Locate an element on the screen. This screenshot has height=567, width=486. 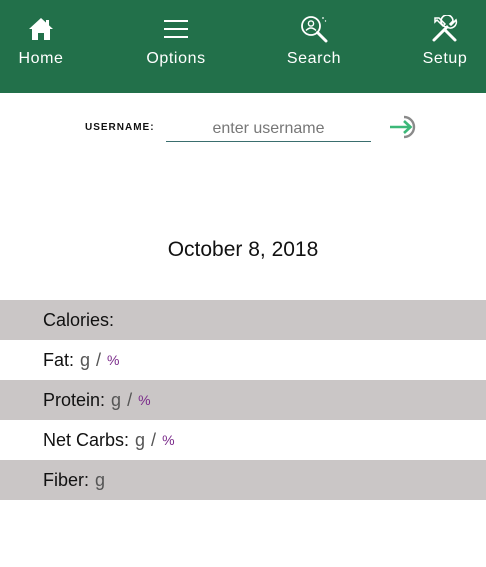
tools-icon is located at coordinates (445, 29).